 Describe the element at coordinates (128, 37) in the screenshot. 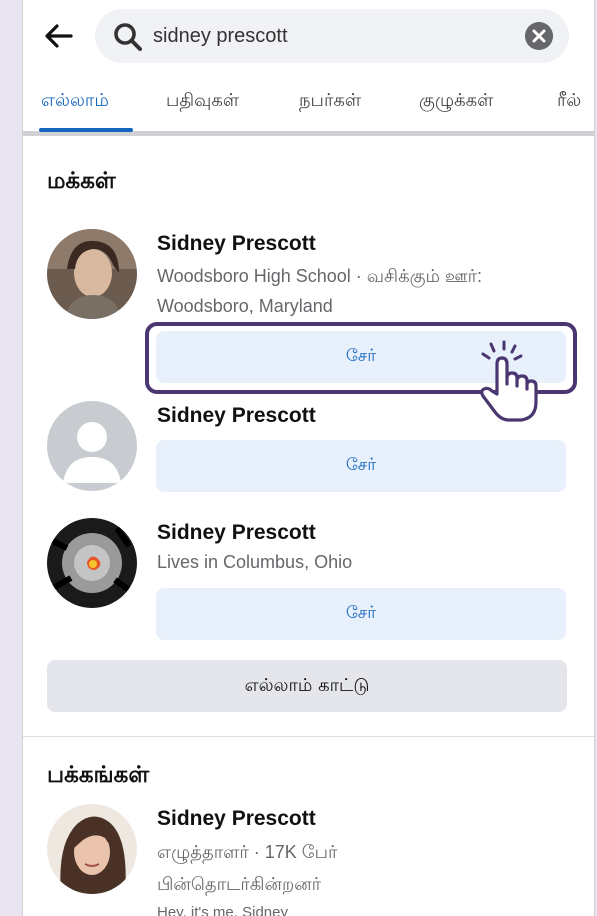

I see `search-icon` at that location.